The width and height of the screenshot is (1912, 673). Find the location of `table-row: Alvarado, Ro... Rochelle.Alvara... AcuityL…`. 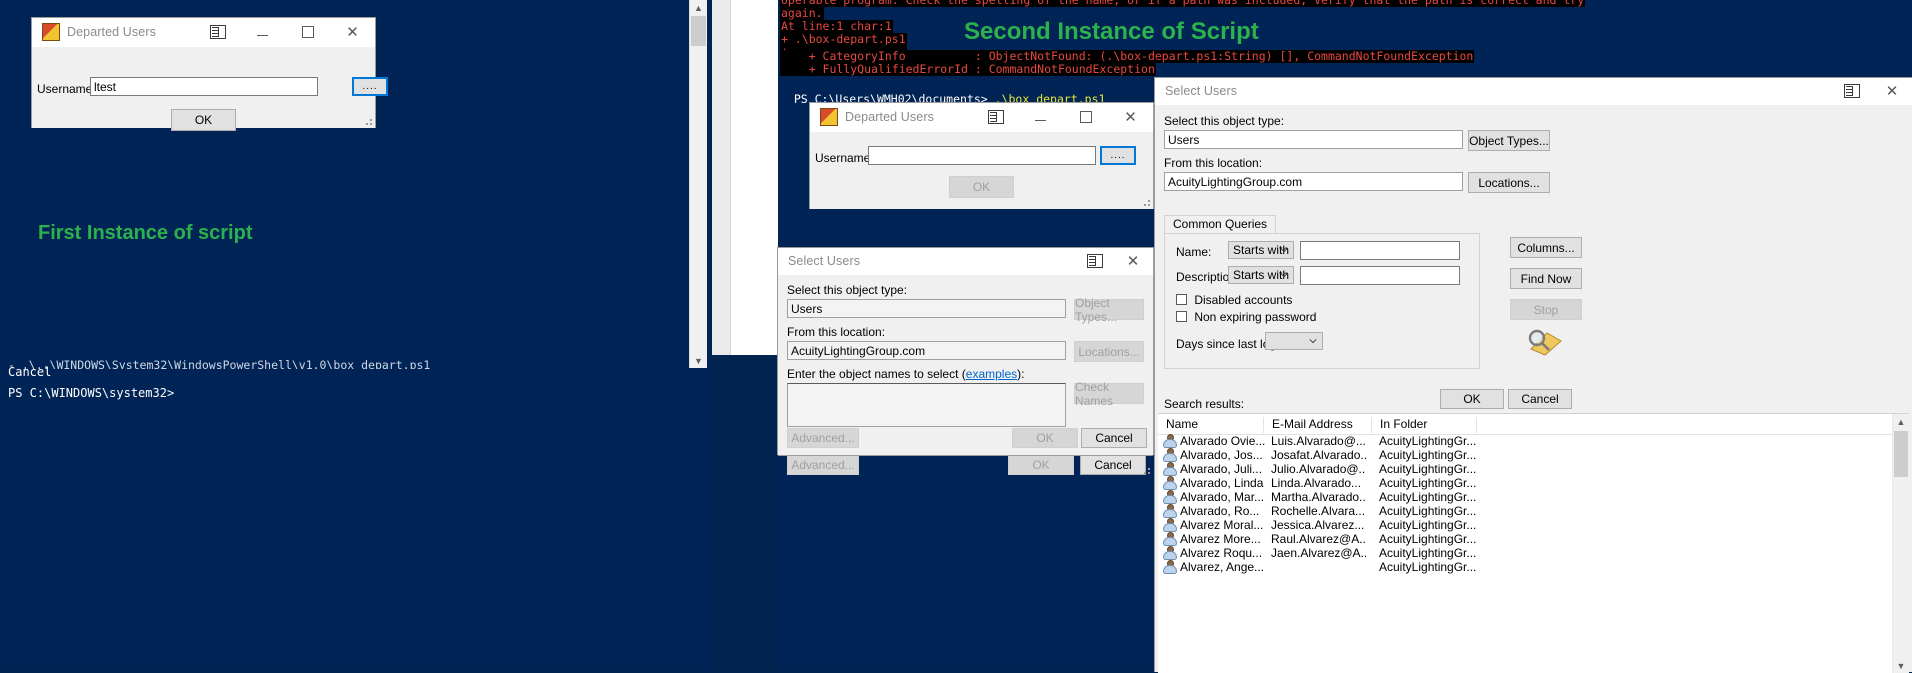

table-row: Alvarado, Ro... Rochelle.Alvara... AcuityL… is located at coordinates (1525, 511).